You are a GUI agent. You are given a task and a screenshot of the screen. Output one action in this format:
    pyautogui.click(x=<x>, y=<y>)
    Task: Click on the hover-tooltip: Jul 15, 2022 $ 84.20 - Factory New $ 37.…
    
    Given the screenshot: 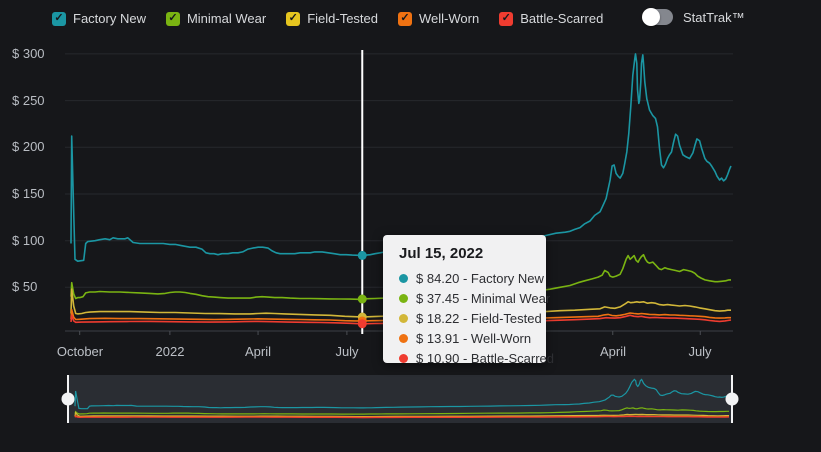 What is the action you would take?
    pyautogui.click(x=468, y=300)
    